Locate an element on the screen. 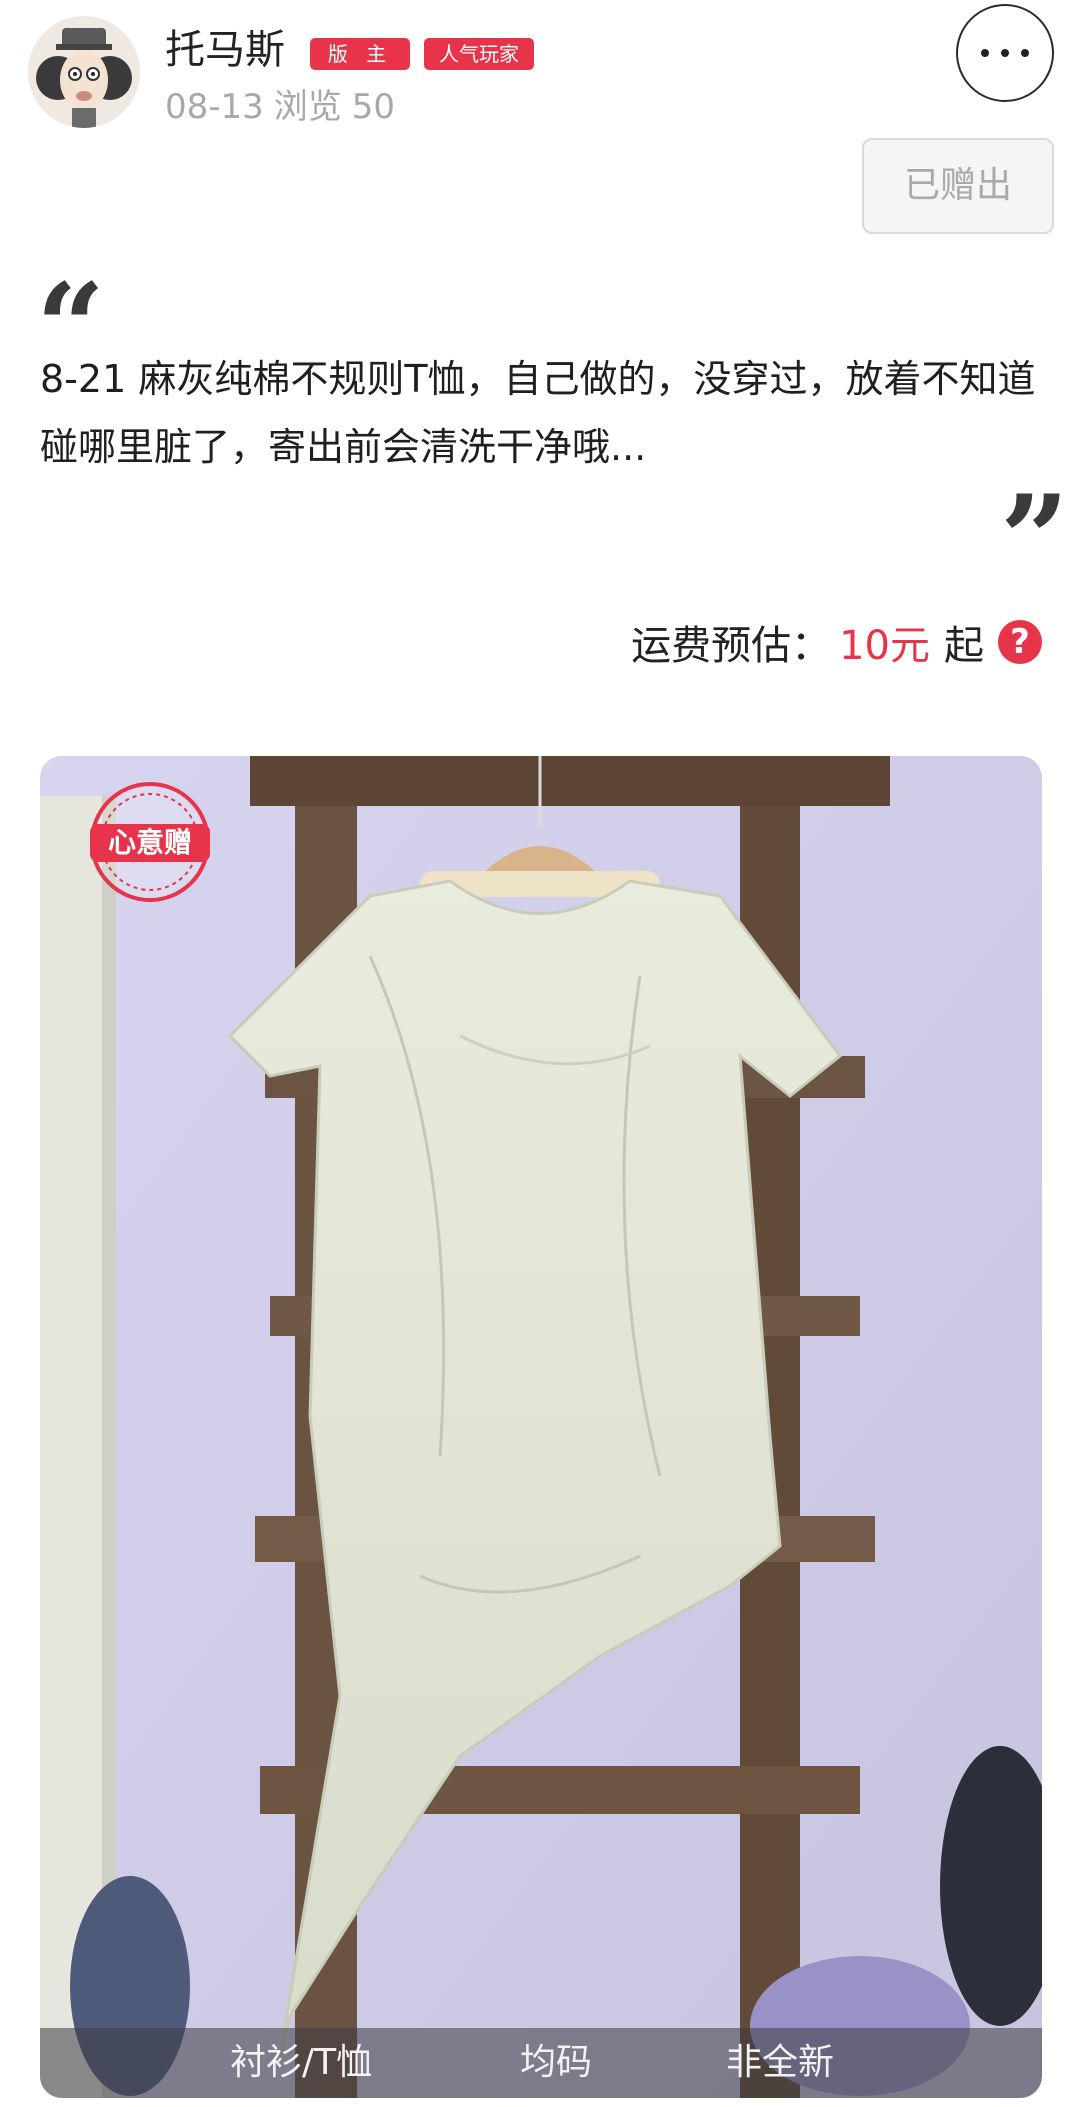 The image size is (1080, 2107). moderator-badge: 版 主 is located at coordinates (360, 54).